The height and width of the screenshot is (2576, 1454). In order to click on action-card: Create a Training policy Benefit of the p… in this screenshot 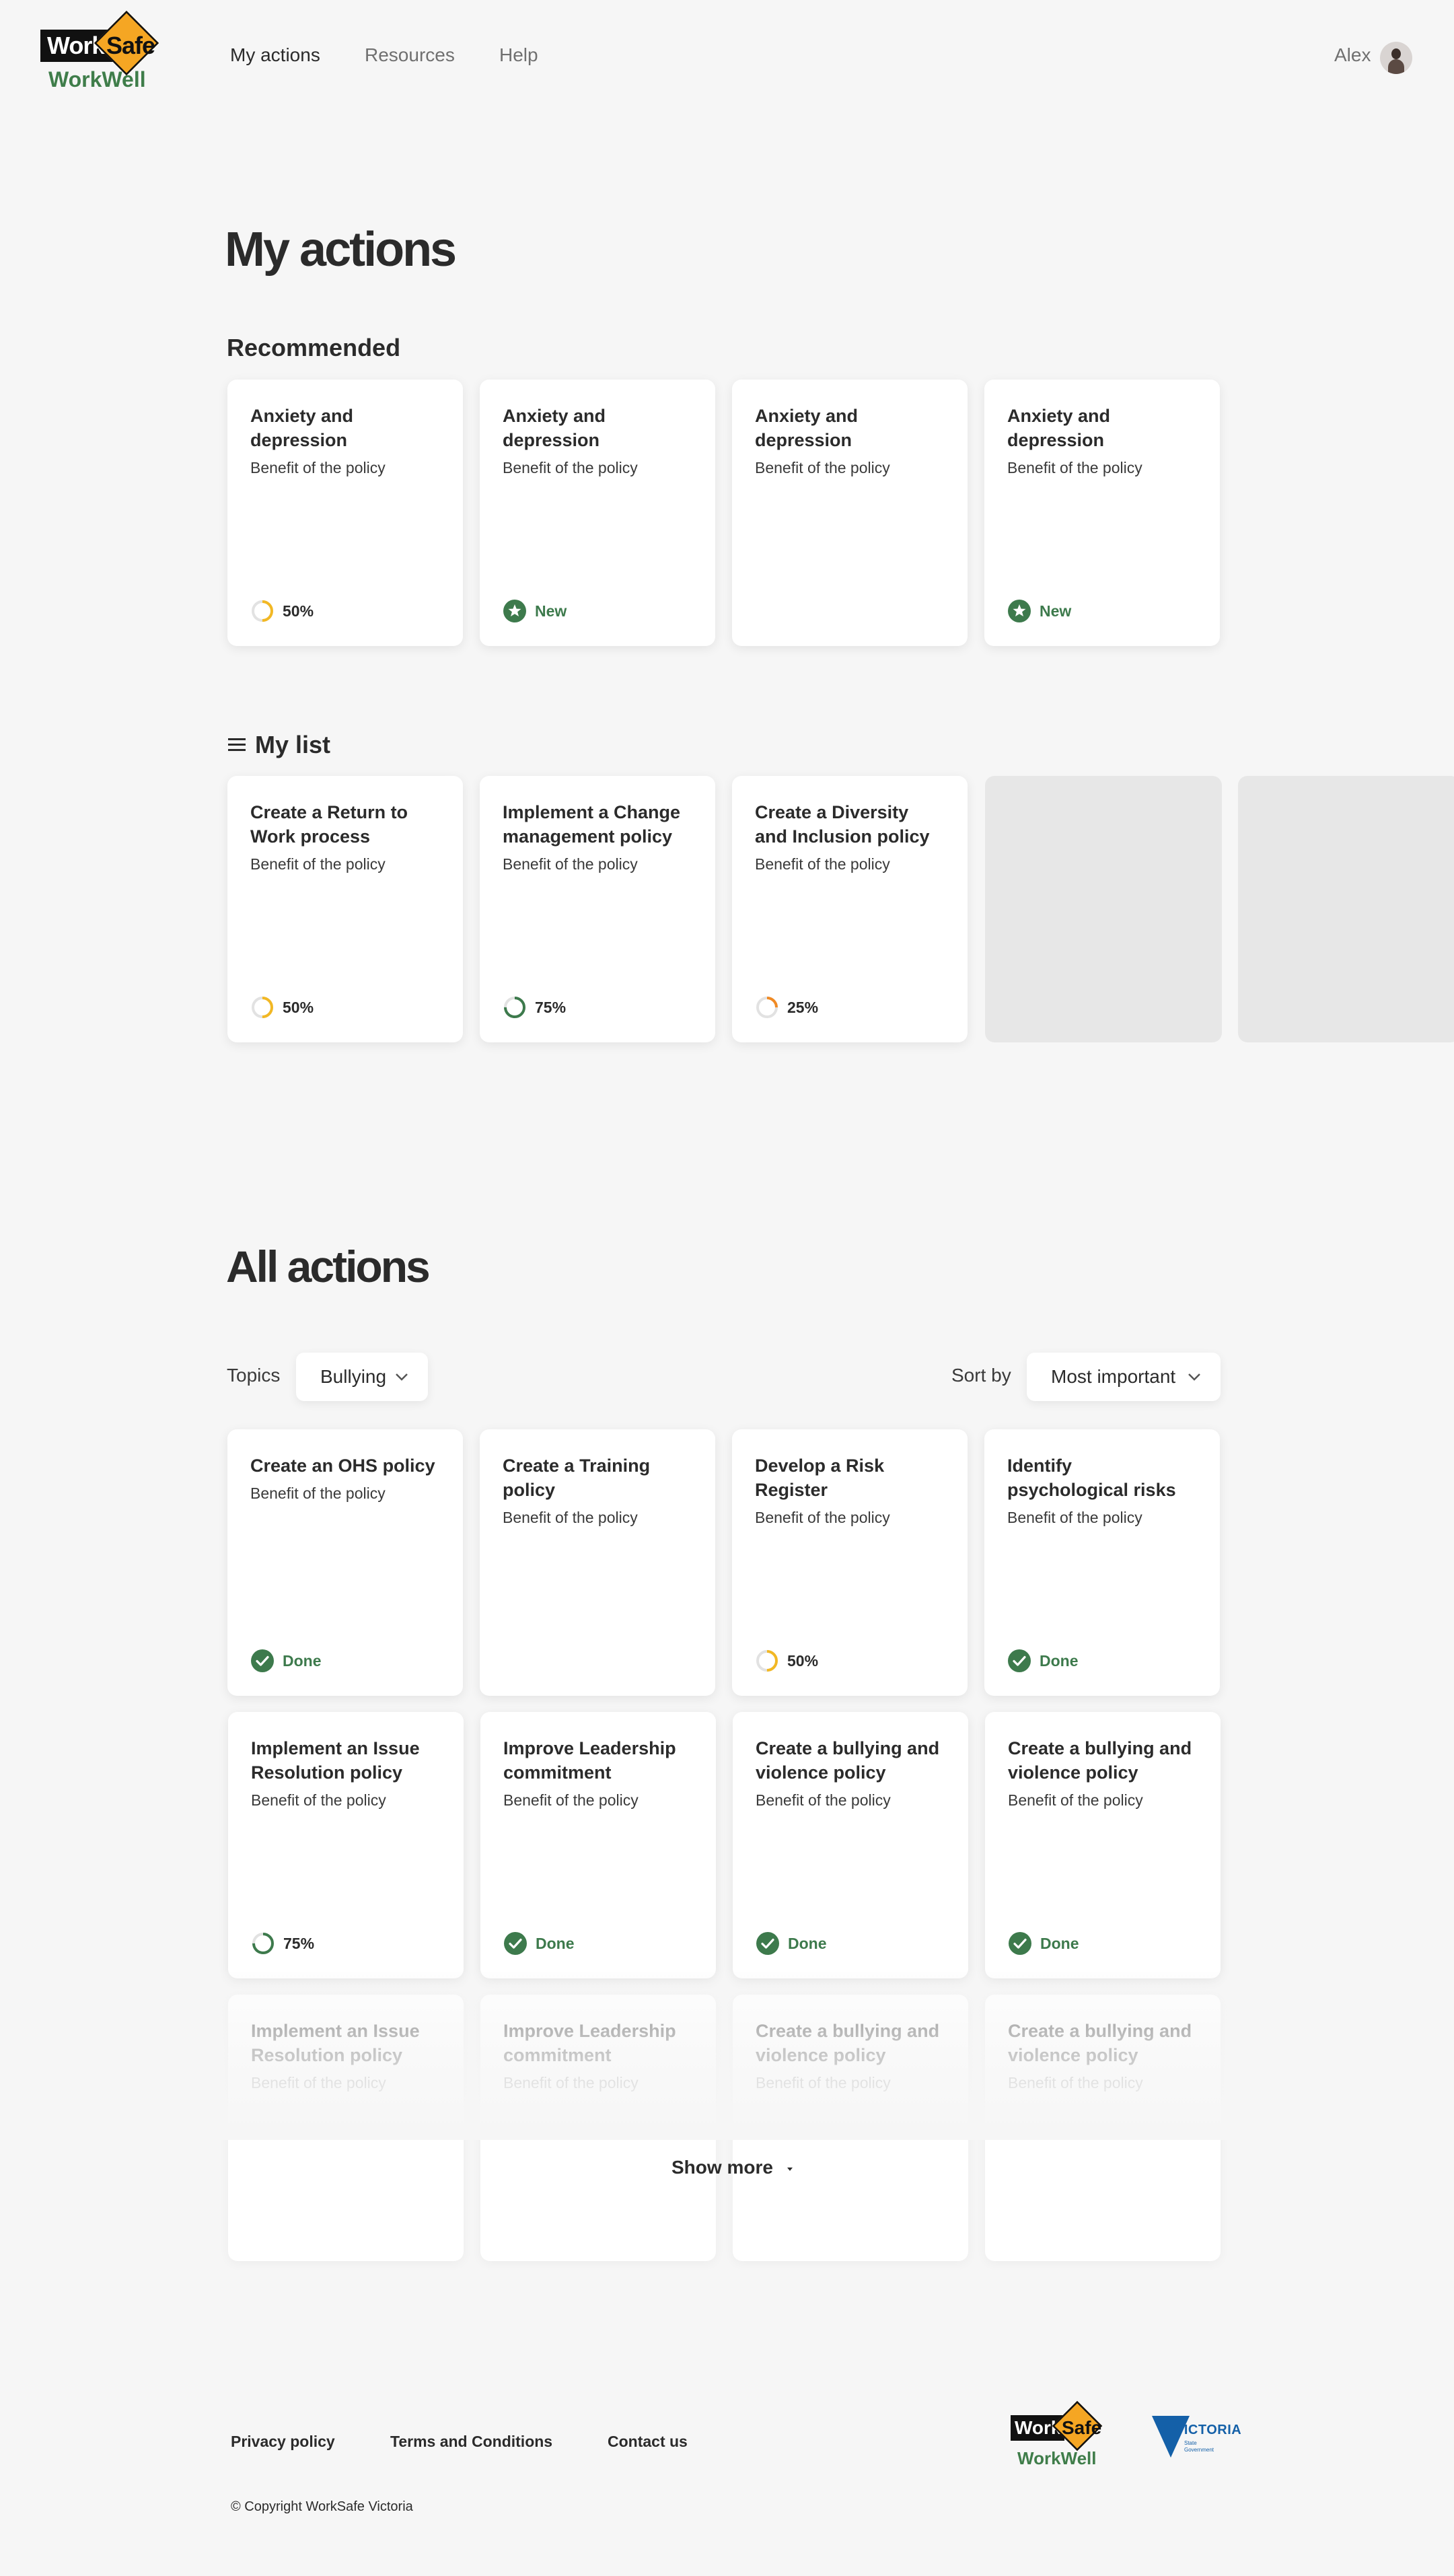, I will do `click(597, 1562)`.